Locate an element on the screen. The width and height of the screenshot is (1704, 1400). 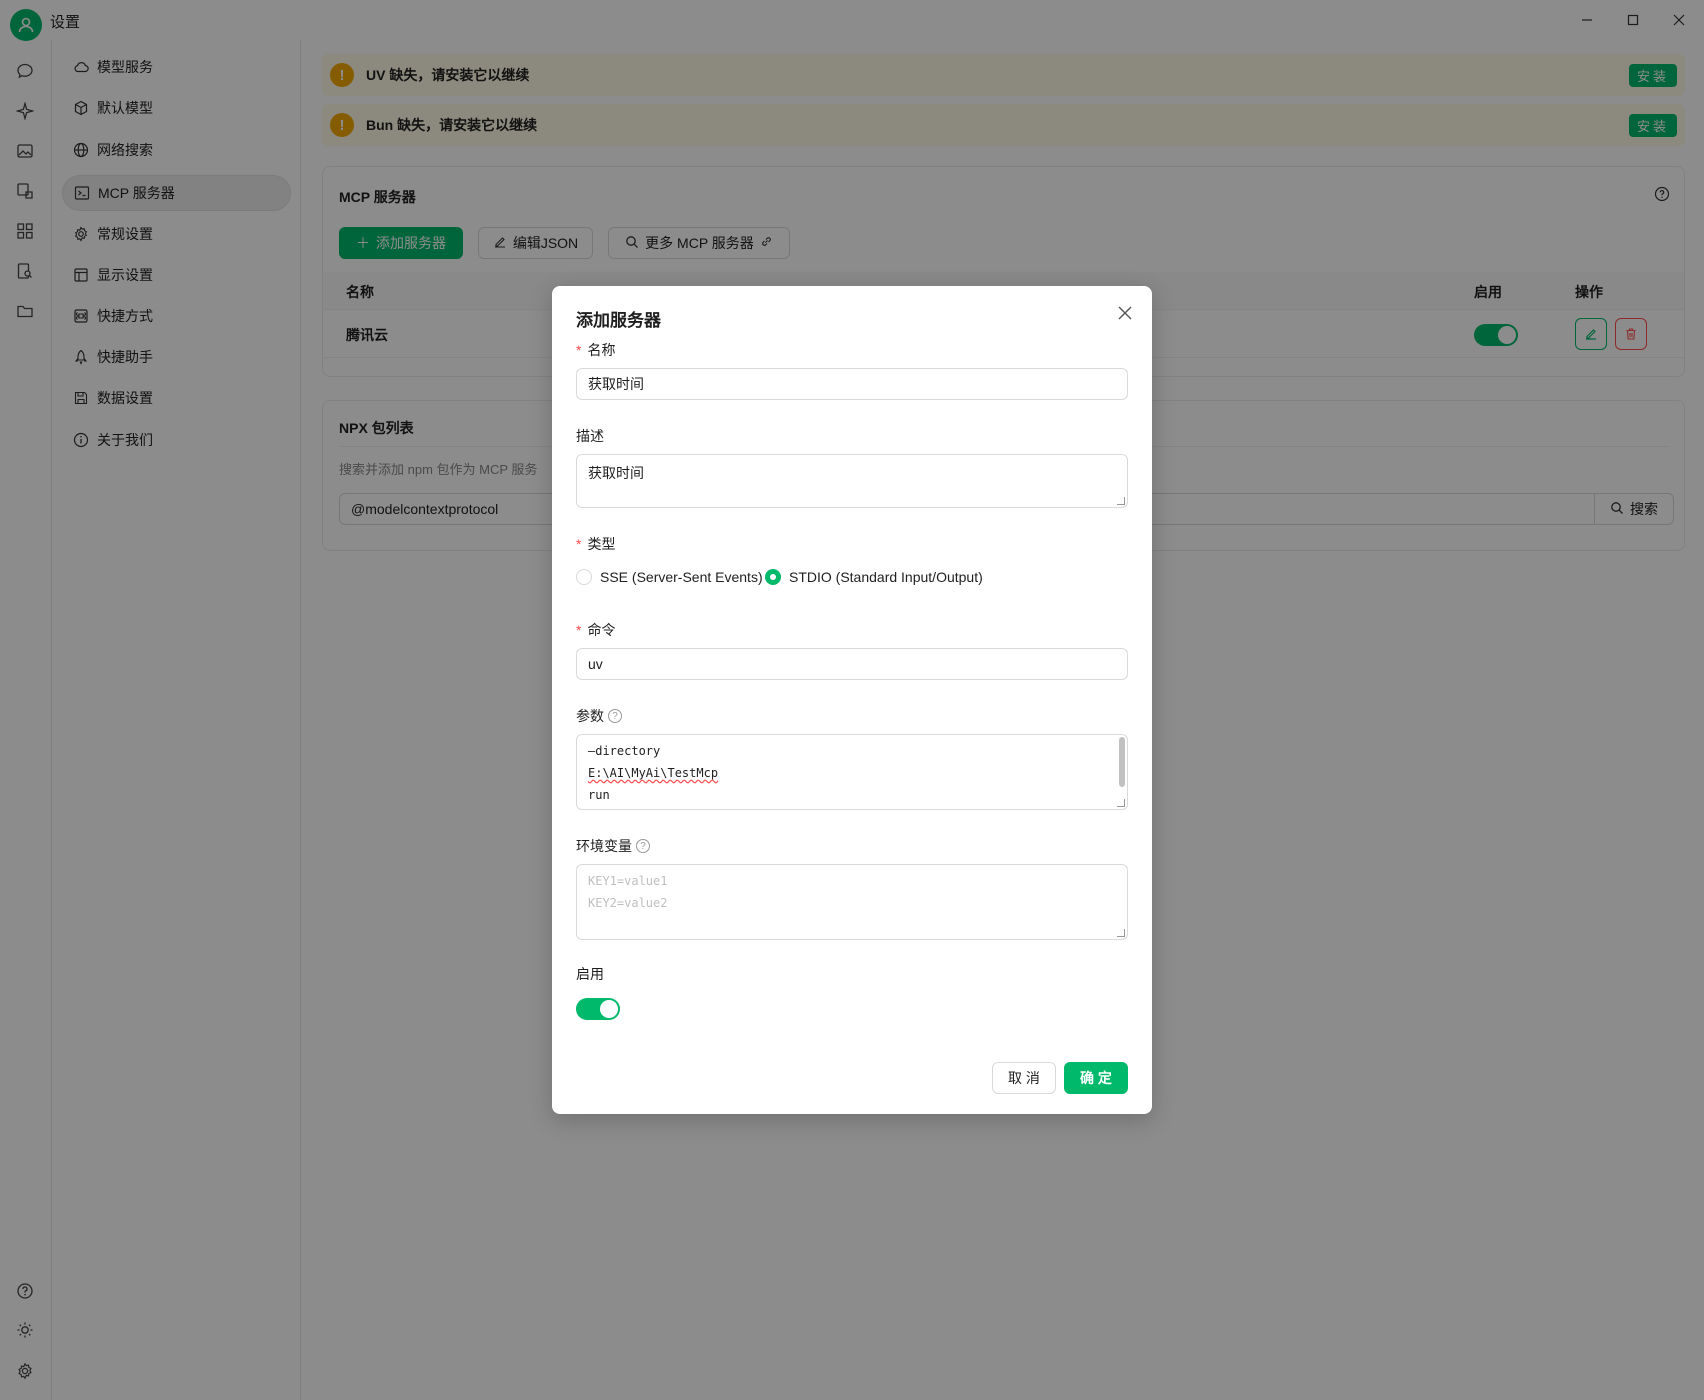
close-icon is located at coordinates (1125, 313).